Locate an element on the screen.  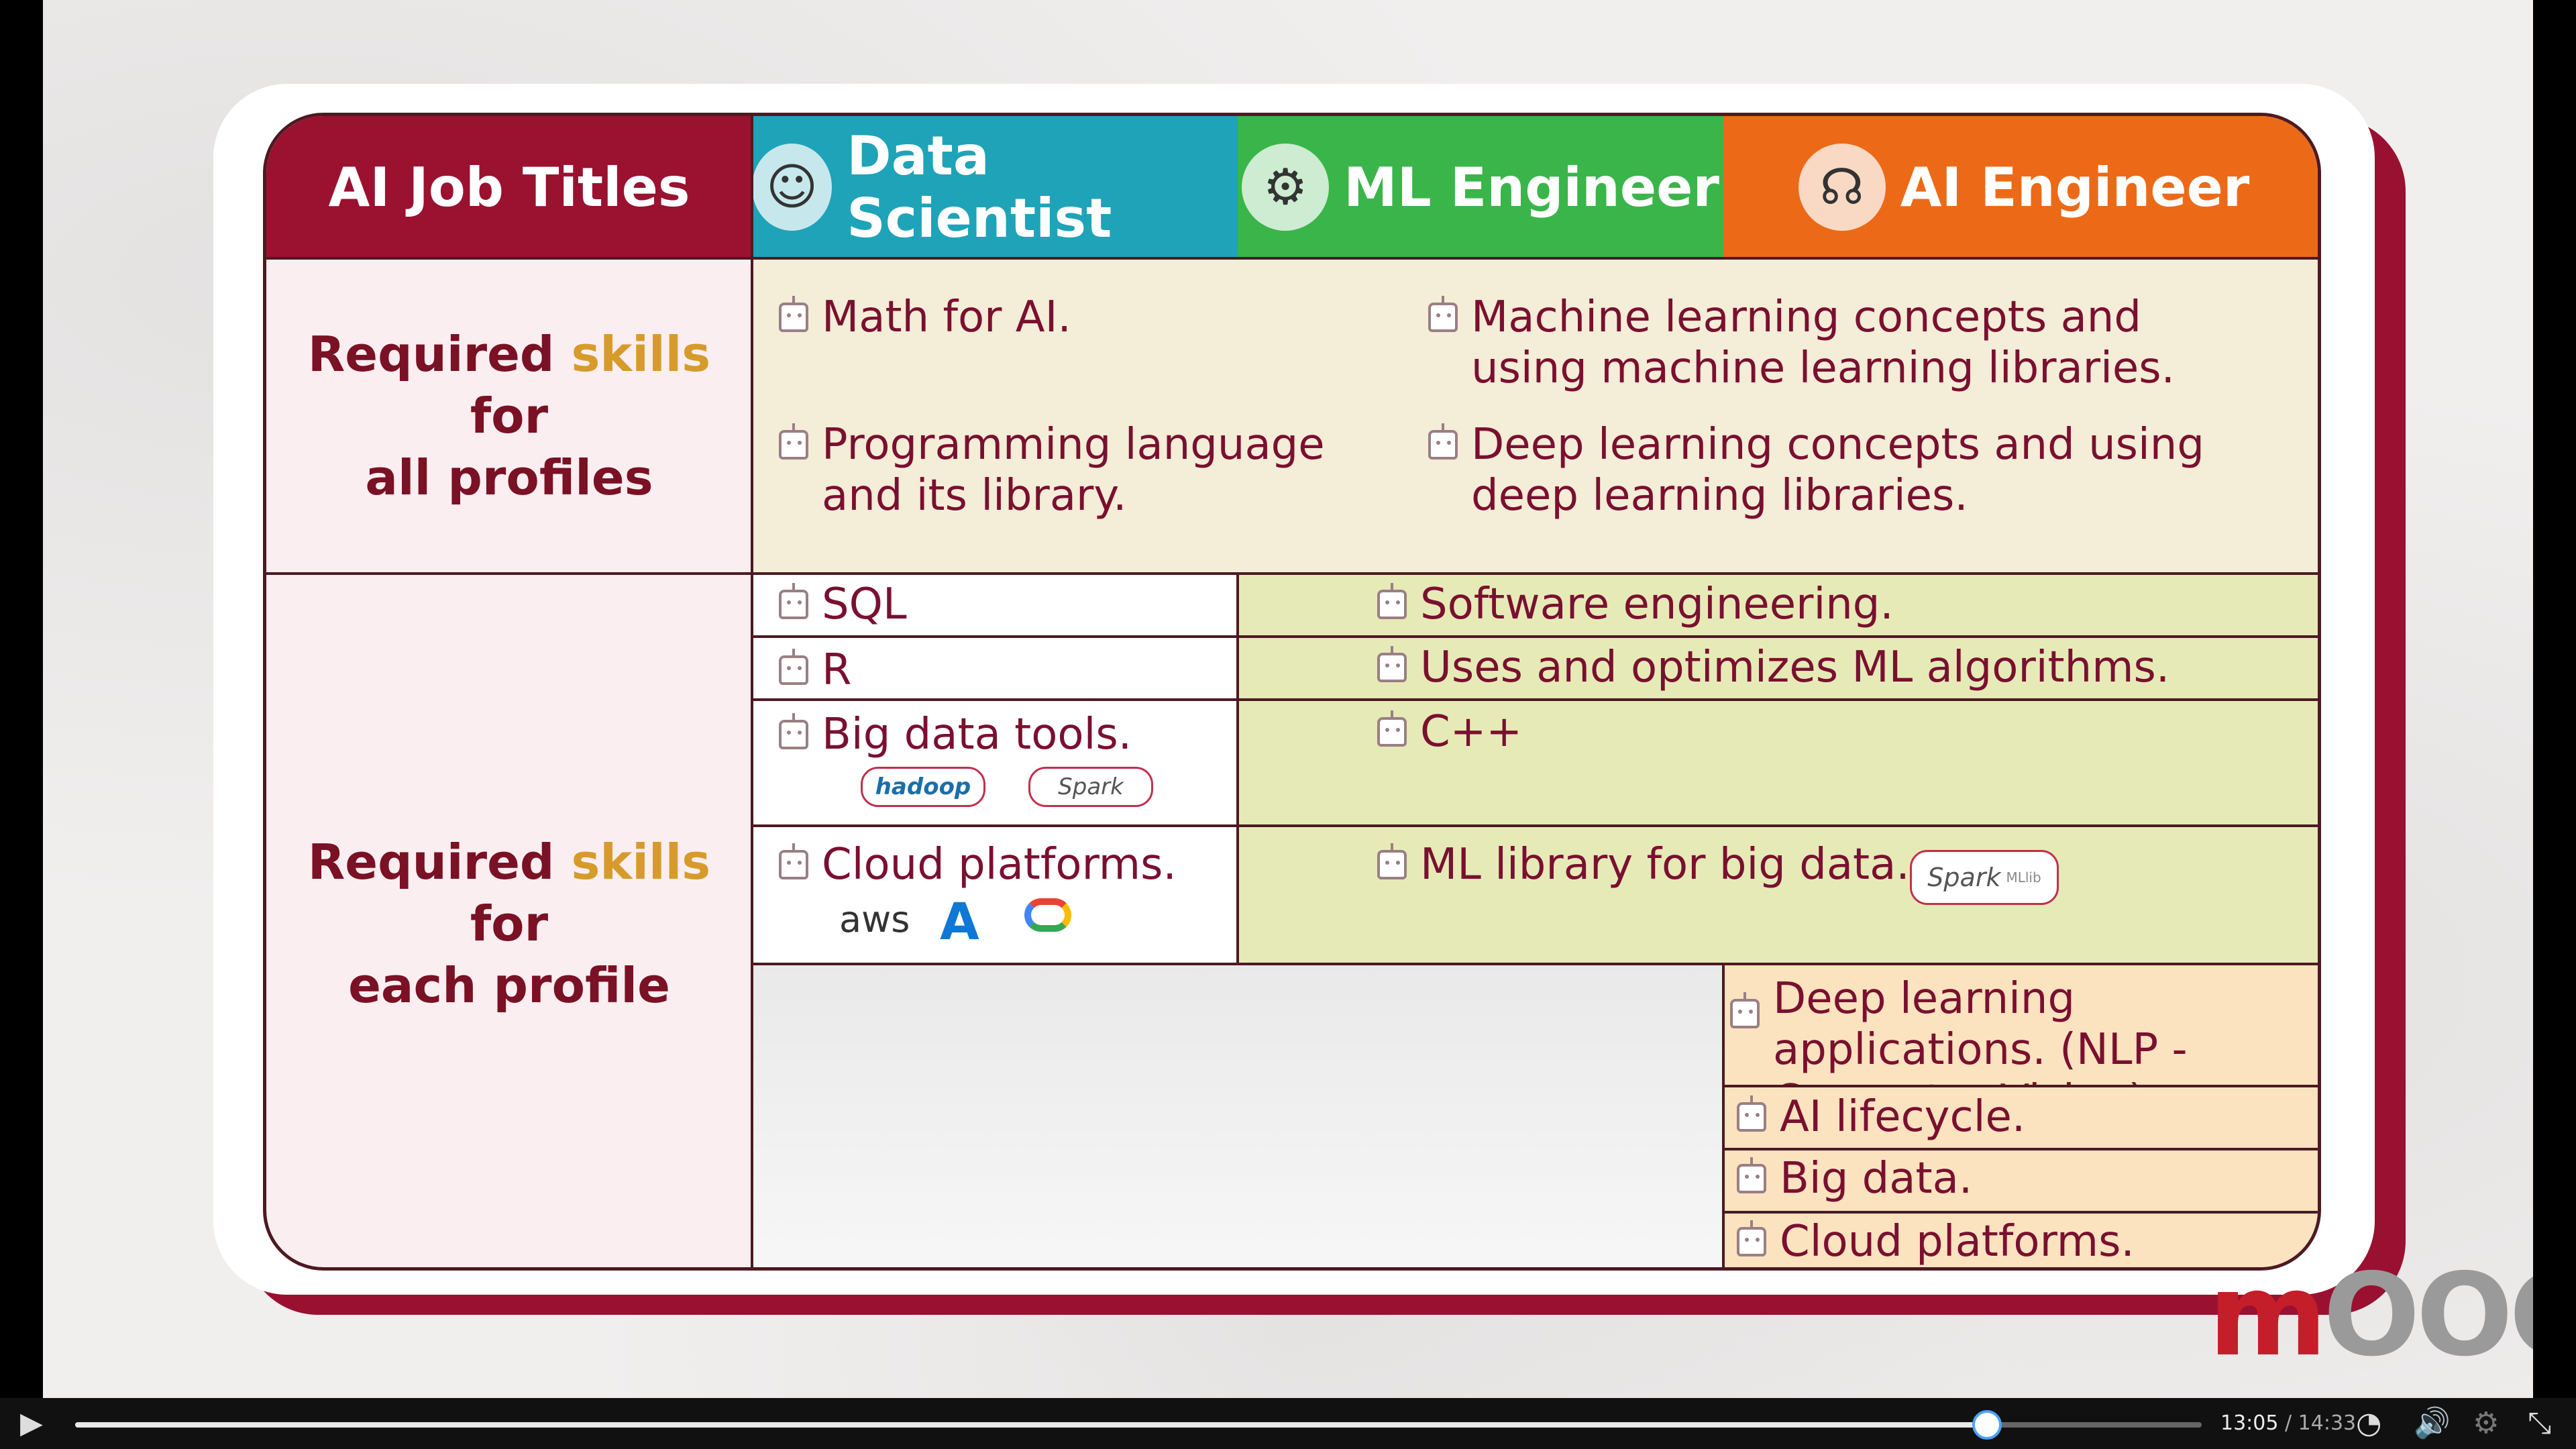
item-text: SQL is located at coordinates (864, 604).